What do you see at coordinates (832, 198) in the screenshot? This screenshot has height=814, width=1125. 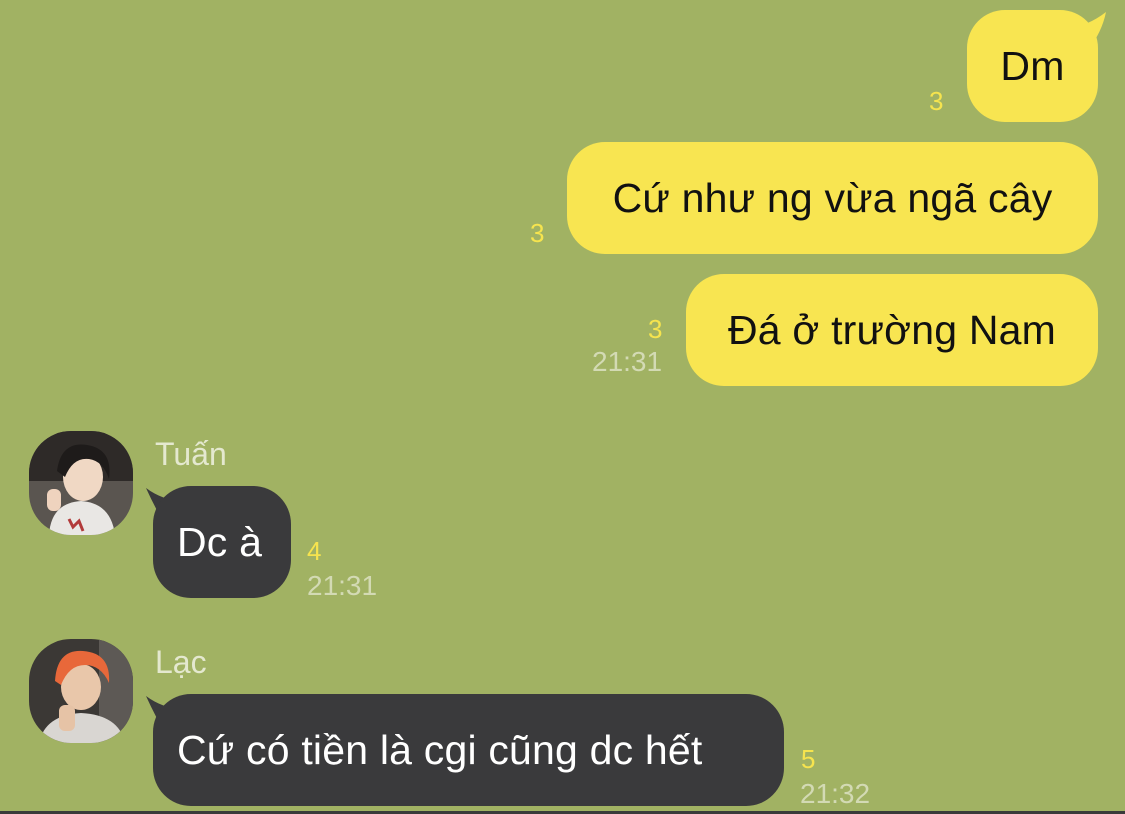 I see `message-bubble: Cứ như ng vừa ngã cây` at bounding box center [832, 198].